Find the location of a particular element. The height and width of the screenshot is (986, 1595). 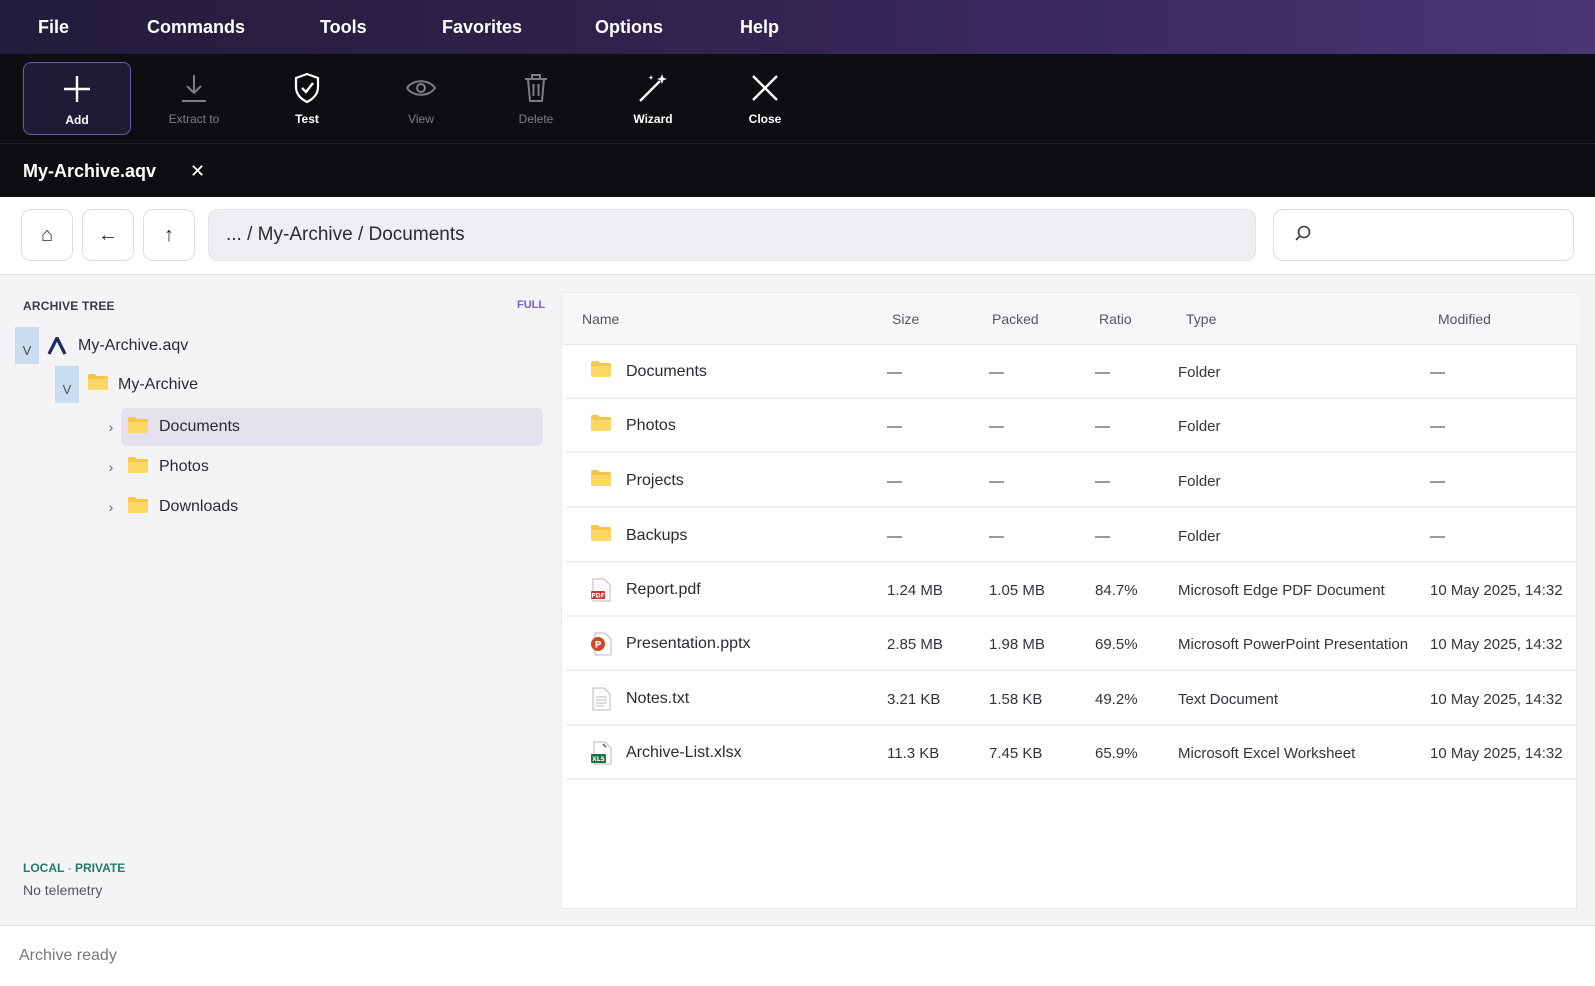

search-box is located at coordinates (1423, 235).